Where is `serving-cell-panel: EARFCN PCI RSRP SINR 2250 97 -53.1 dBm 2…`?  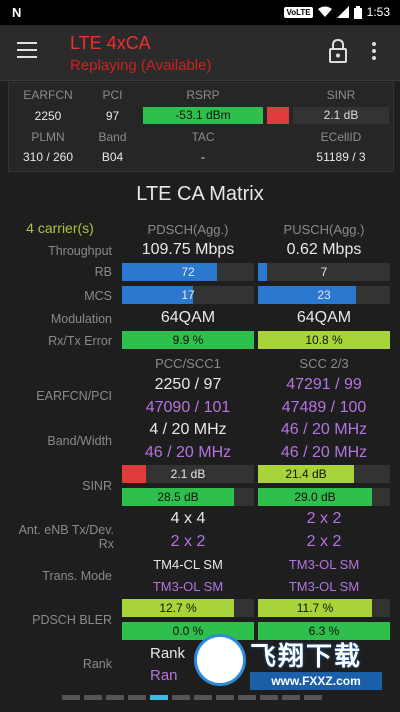
serving-cell-panel: EARFCN PCI RSRP SINR 2250 97 -53.1 dBm 2… is located at coordinates (201, 127).